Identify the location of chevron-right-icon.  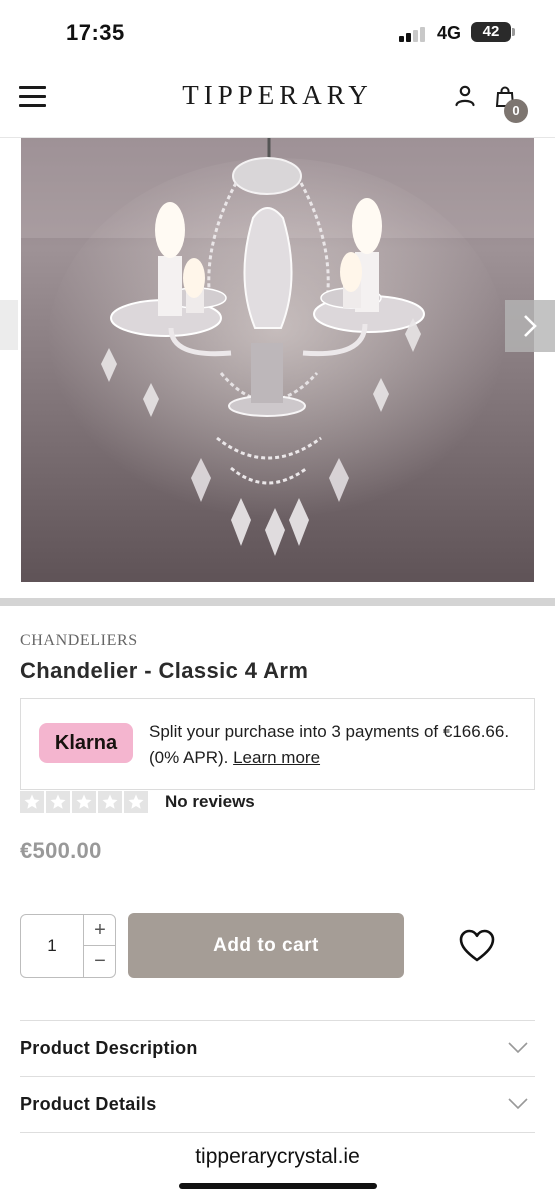
(530, 326).